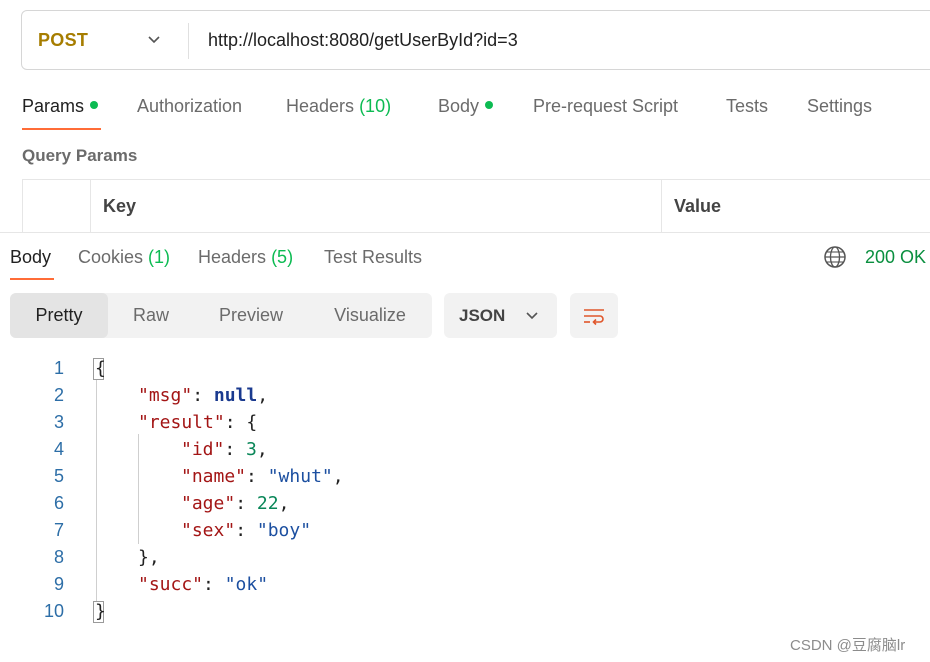 Image resolution: width=930 pixels, height=662 pixels. I want to click on tab-pre-request-script: Pre-request Script, so click(605, 106).